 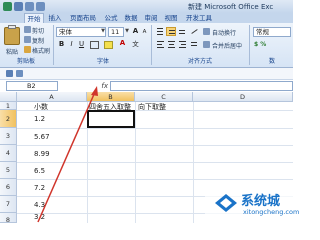 I want to click on watermark-url: xitongcheng.com, so click(x=271, y=212).